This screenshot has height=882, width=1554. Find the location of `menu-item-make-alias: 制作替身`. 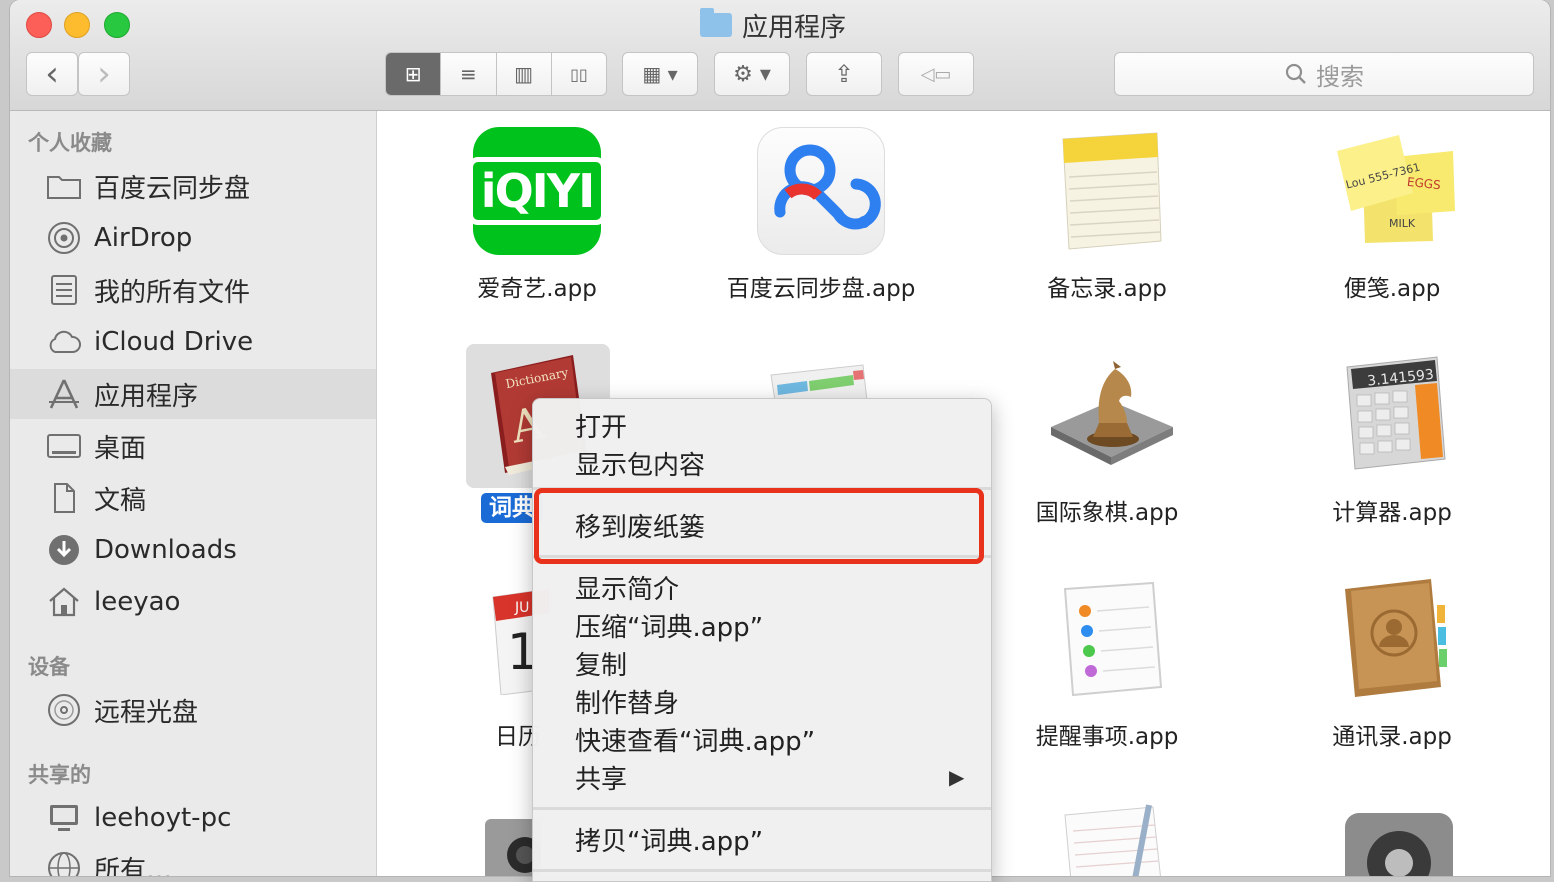

menu-item-make-alias: 制作替身 is located at coordinates (627, 701).